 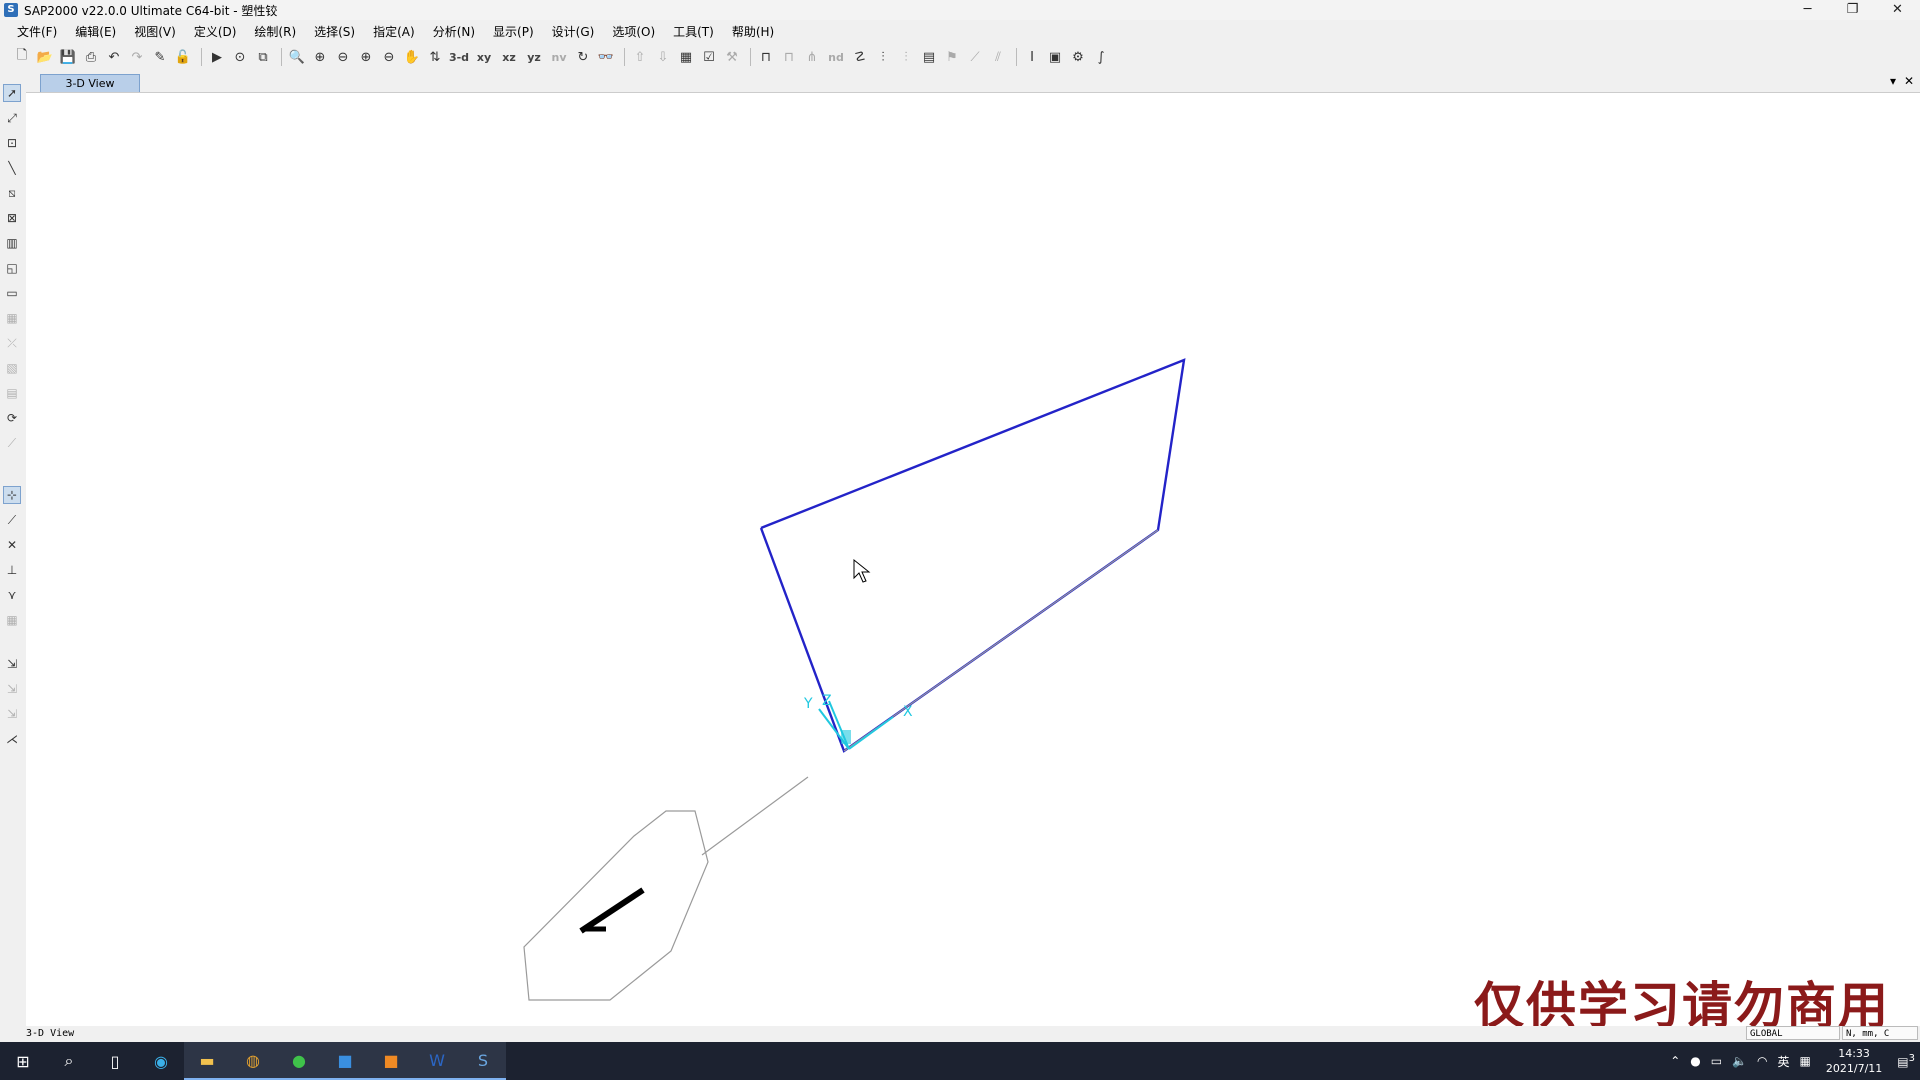 I want to click on search-icon: ⌕, so click(x=69, y=1061).